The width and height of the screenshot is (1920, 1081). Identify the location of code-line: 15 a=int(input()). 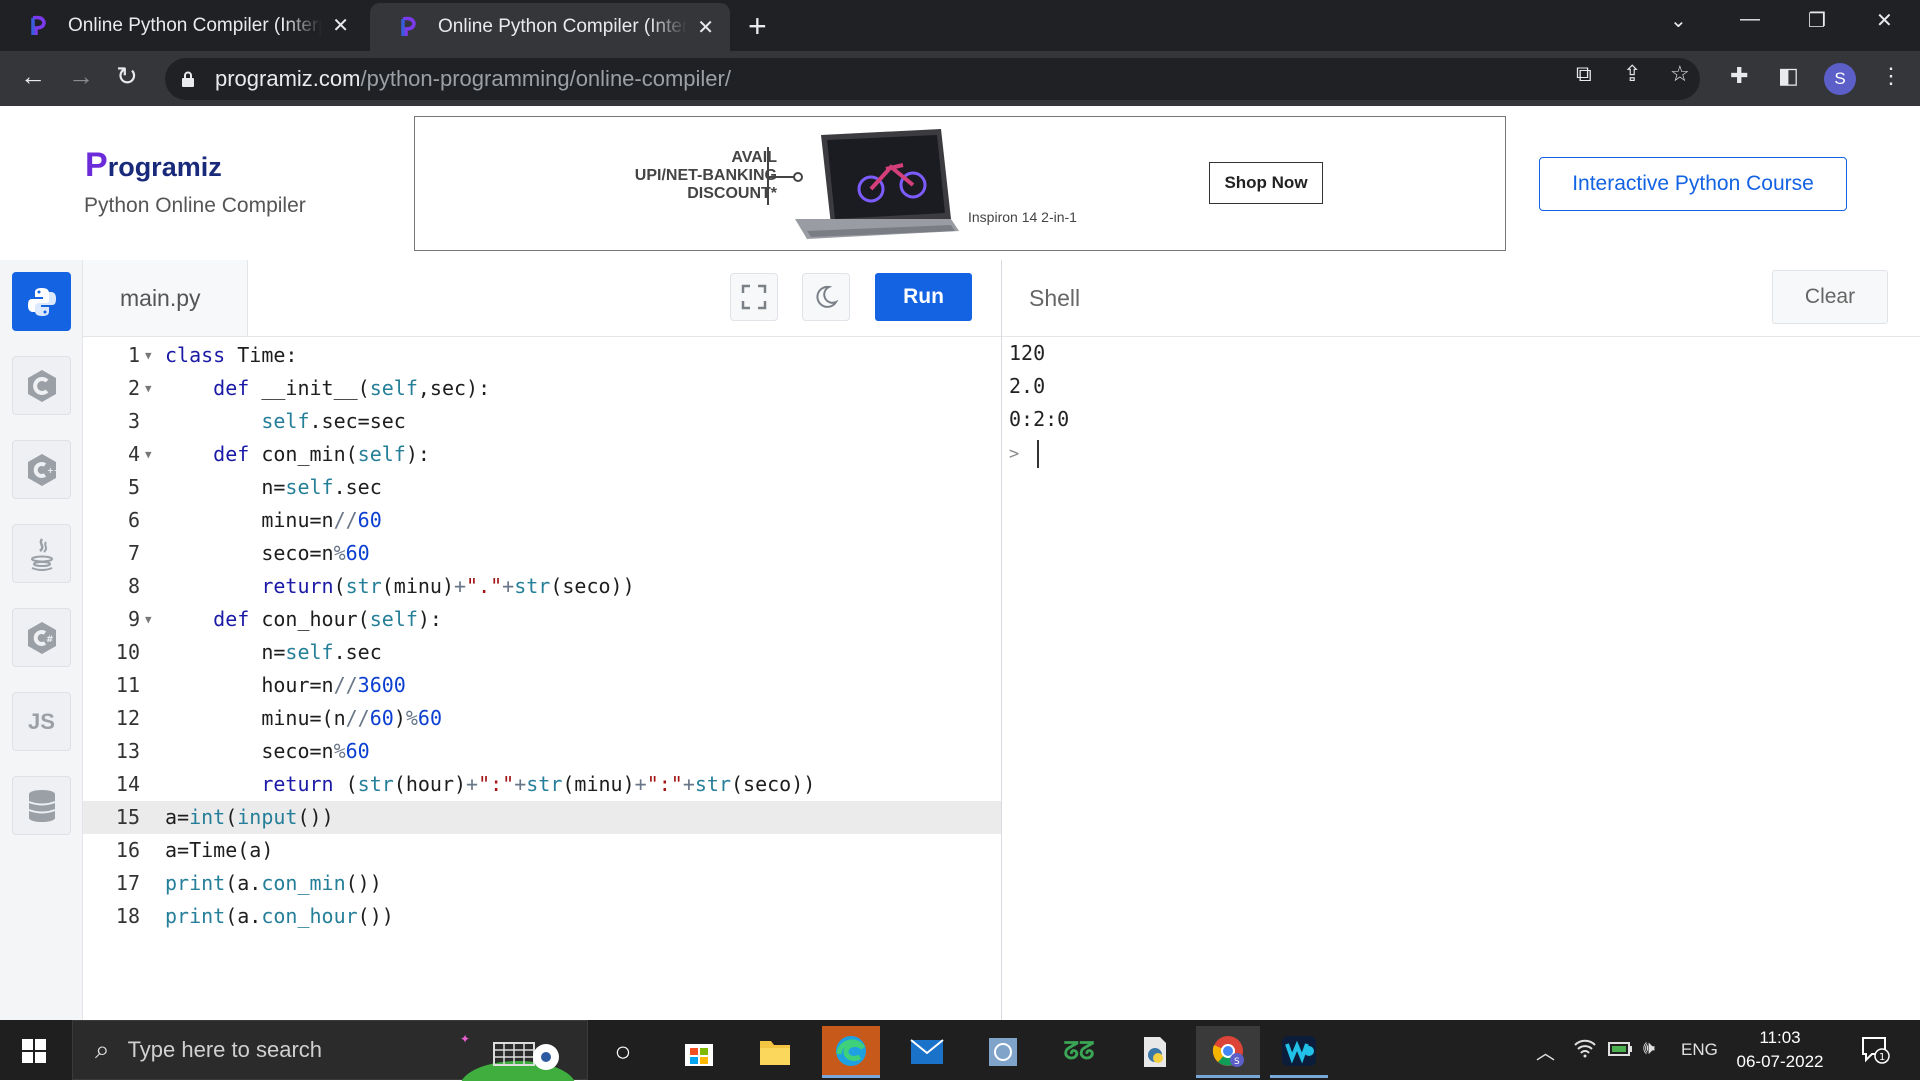
(542, 817).